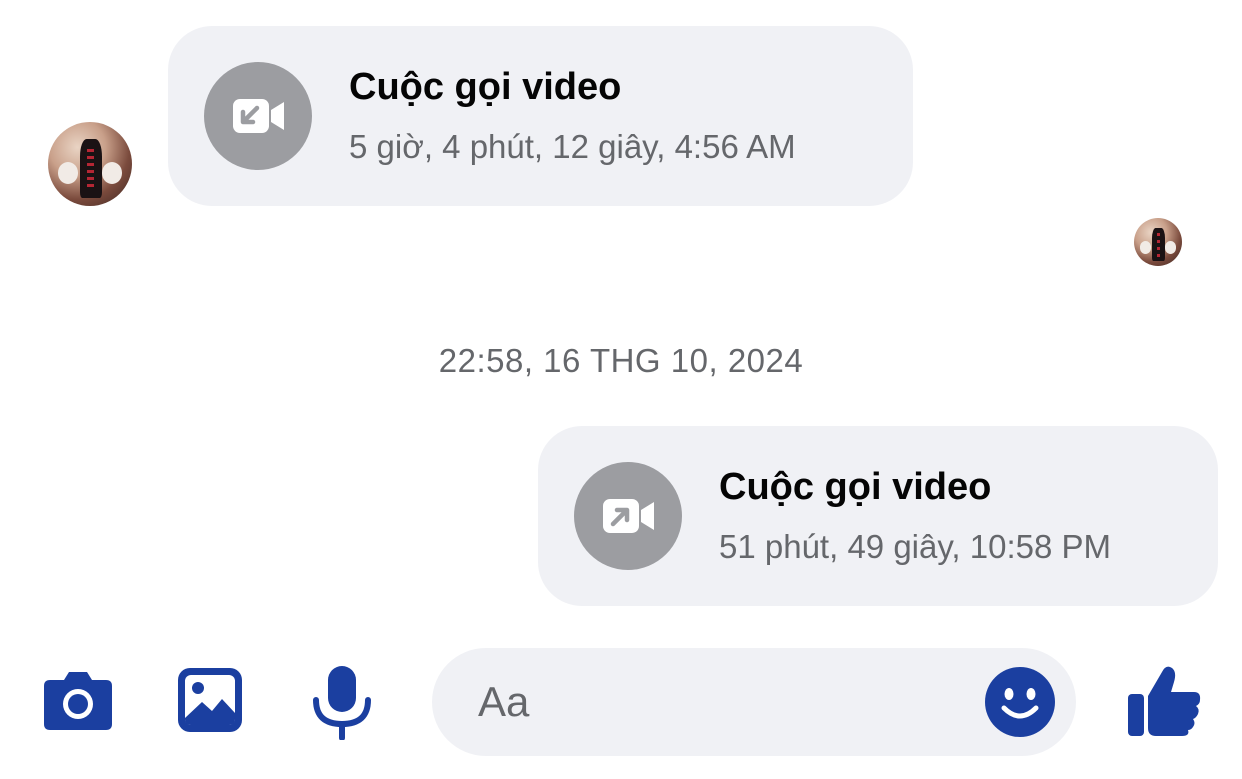 This screenshot has width=1242, height=779. Describe the element at coordinates (628, 516) in the screenshot. I see `outgoing-video-call-icon` at that location.